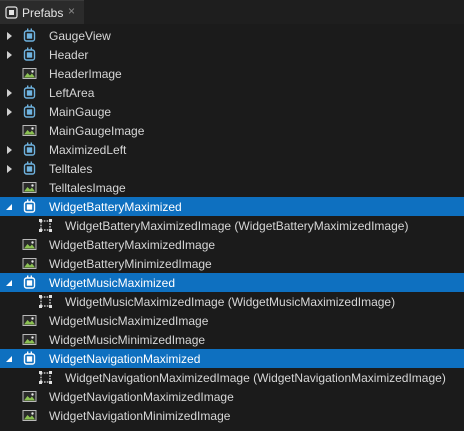 The image size is (464, 431). I want to click on tree-row-label: WidgetBatteryMaximized, so click(115, 207).